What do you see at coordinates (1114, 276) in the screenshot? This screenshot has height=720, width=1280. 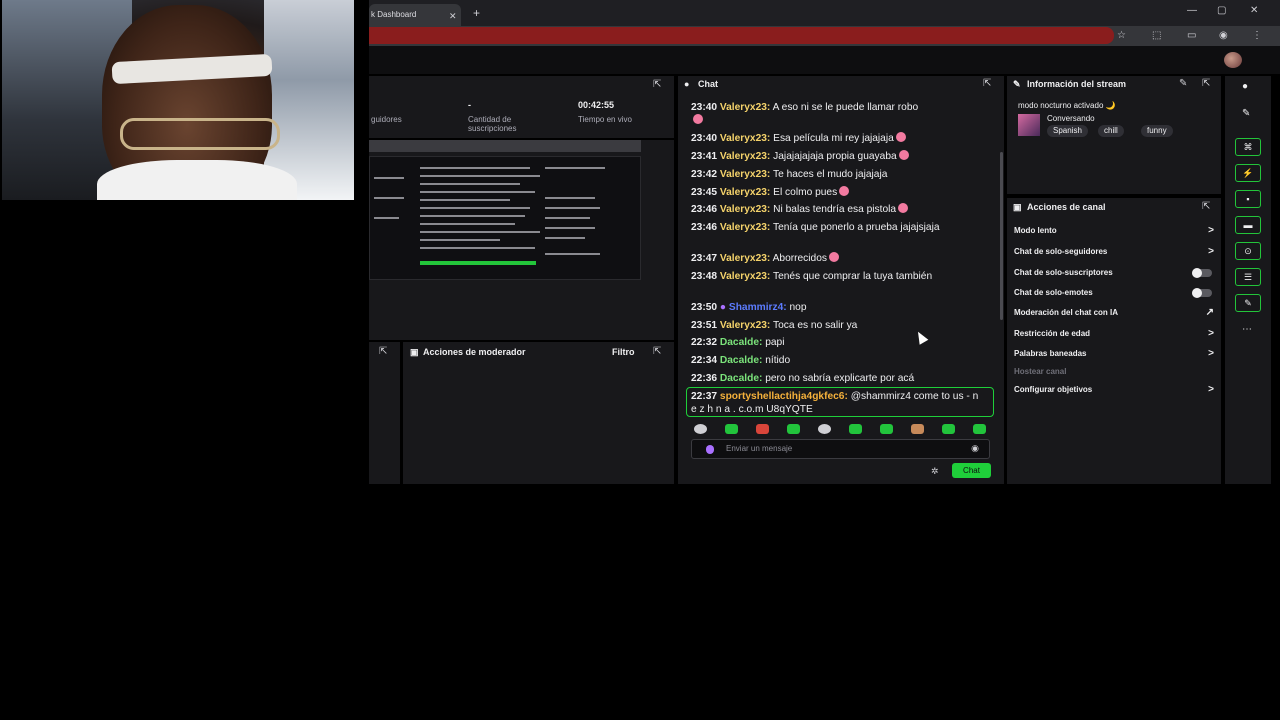 I see `subscribers-only-row: Chat de solo-suscriptores` at bounding box center [1114, 276].